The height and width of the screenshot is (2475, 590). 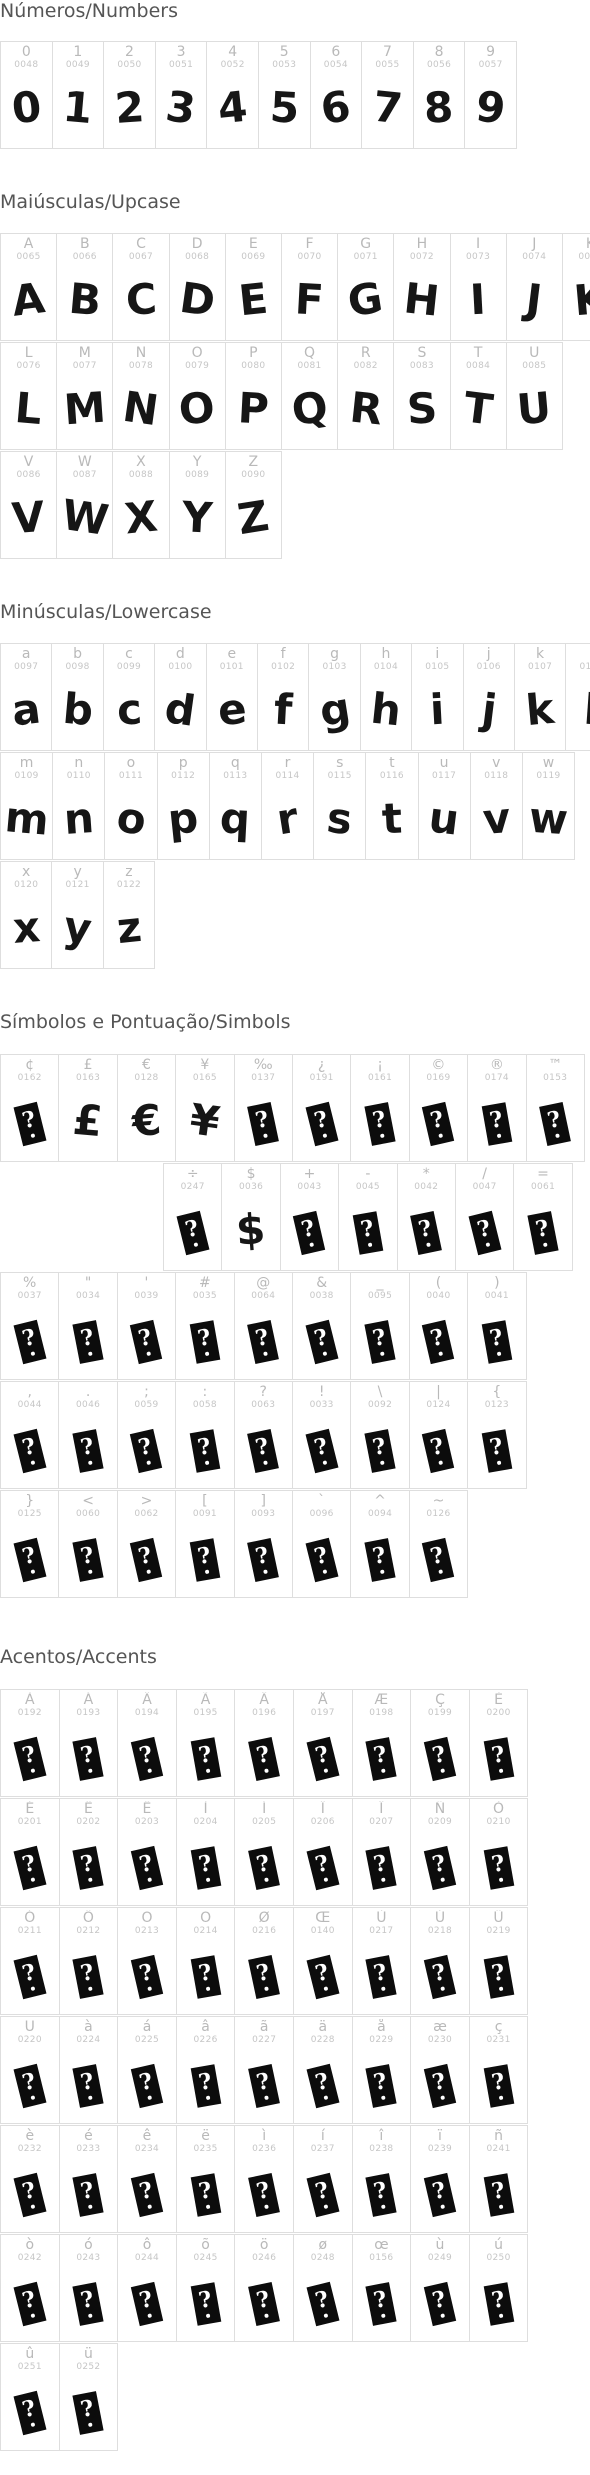 What do you see at coordinates (26, 65) in the screenshot?
I see `character-code: 0048` at bounding box center [26, 65].